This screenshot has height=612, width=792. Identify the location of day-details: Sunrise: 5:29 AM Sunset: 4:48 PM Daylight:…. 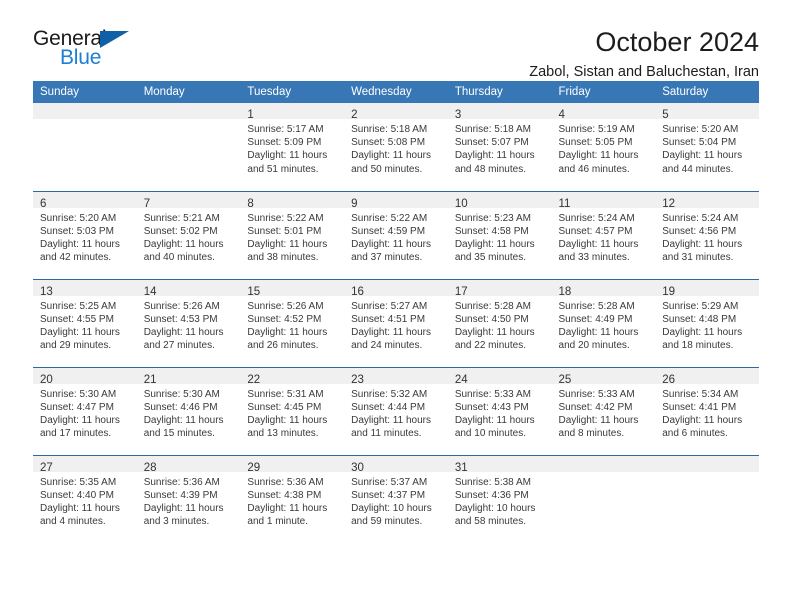
(707, 324).